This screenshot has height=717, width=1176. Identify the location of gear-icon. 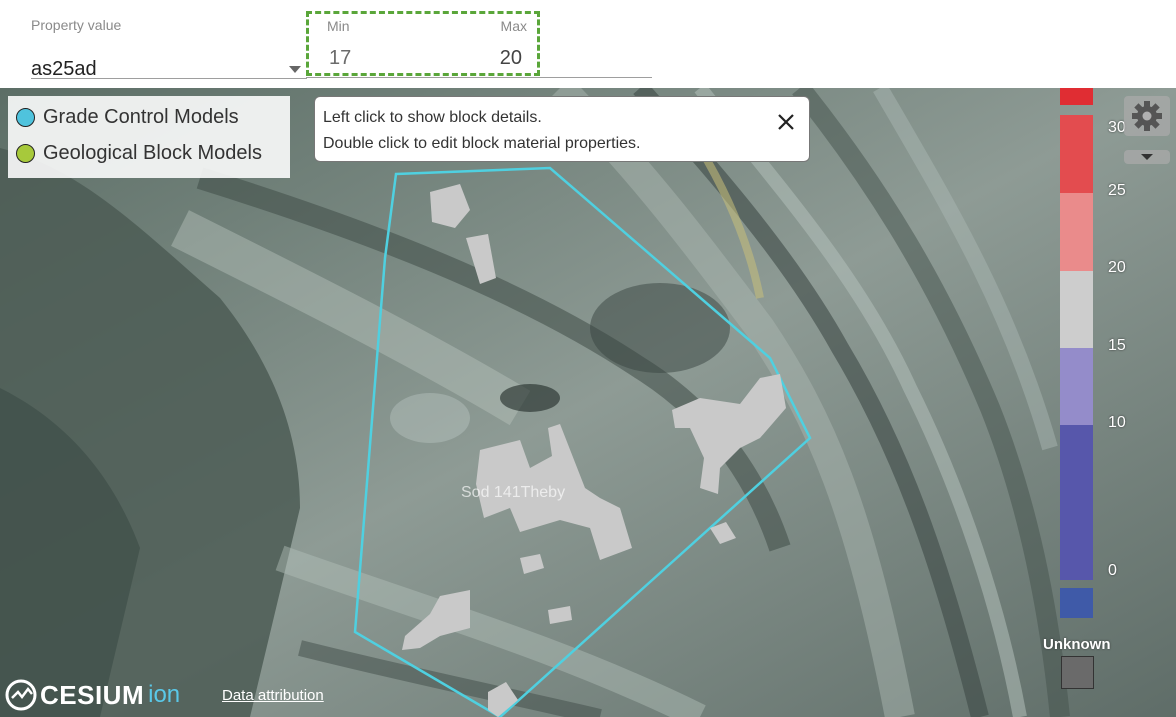
(1147, 116).